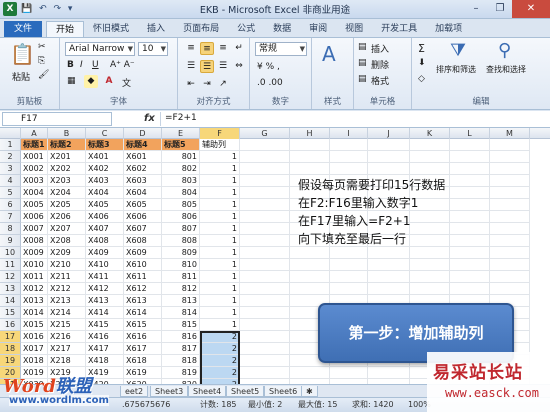  Describe the element at coordinates (220, 133) in the screenshot. I see `column-header: F` at that location.